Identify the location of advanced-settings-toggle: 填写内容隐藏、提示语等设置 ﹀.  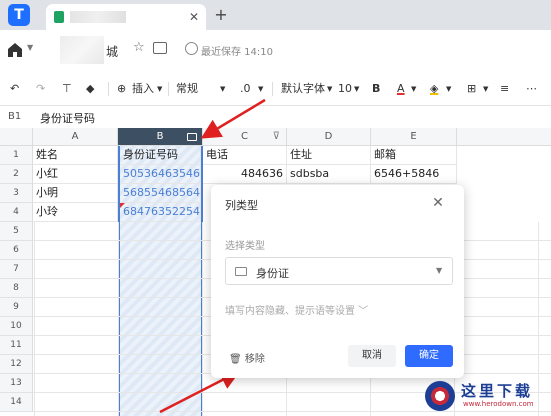
(296, 309).